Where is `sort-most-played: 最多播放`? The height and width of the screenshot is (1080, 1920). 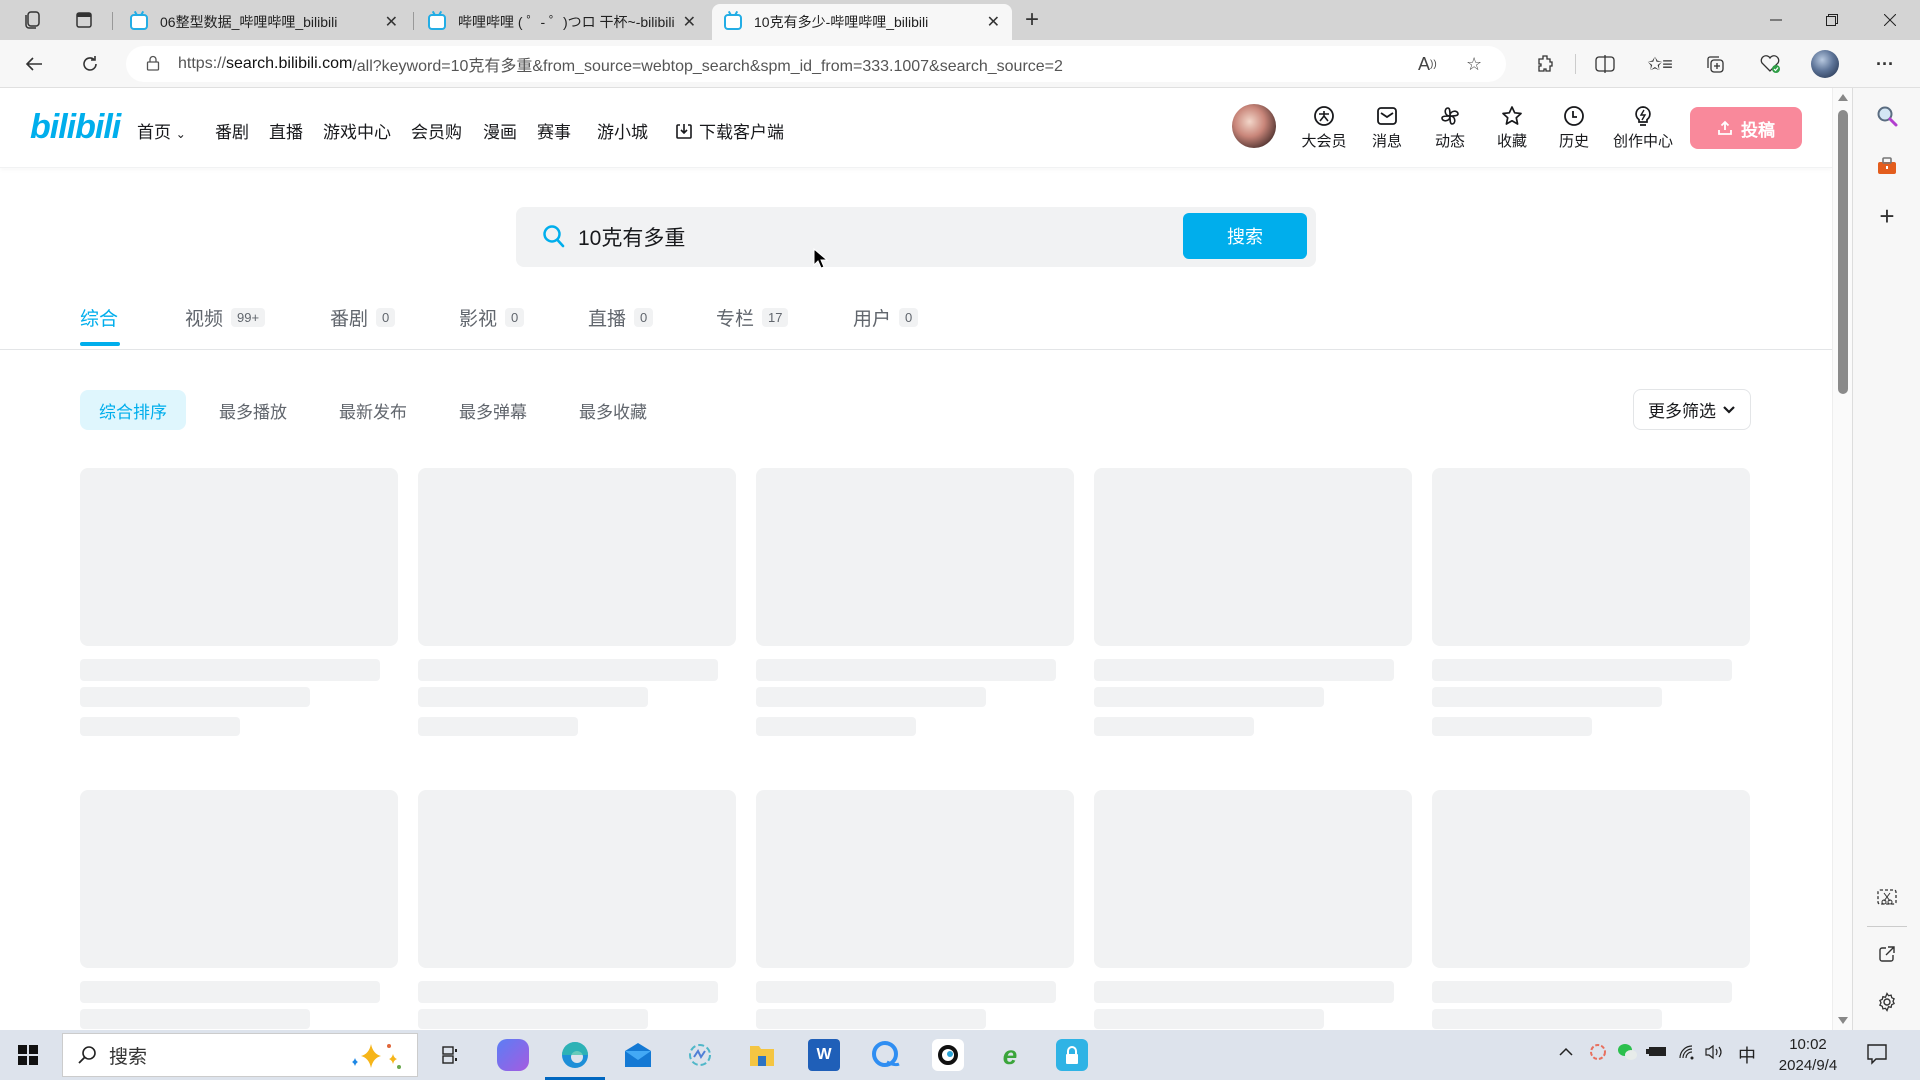
sort-most-played: 最多播放 is located at coordinates (253, 410).